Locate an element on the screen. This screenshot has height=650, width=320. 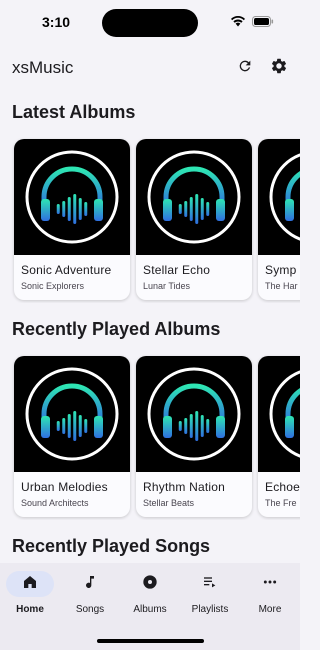
album-title: Sonic Adventure is located at coordinates (66, 270).